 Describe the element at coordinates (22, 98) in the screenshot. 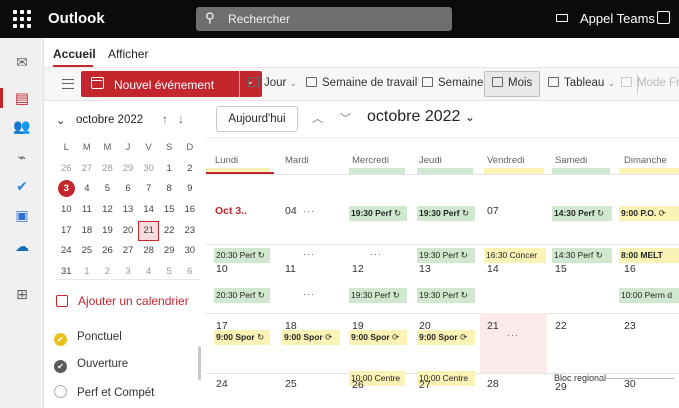

I see `calendar-icon: ▤` at that location.